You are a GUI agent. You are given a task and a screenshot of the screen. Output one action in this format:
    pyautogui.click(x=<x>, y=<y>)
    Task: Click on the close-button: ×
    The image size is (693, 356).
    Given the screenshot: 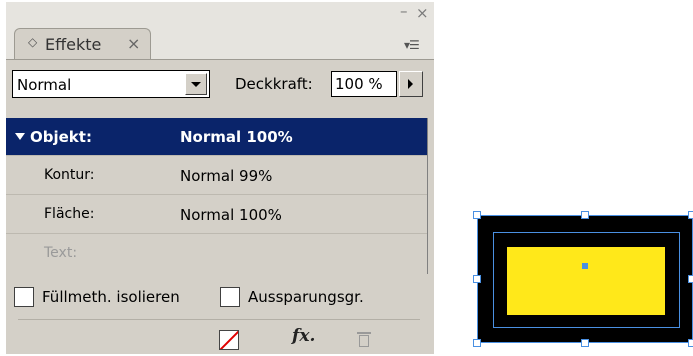 What is the action you would take?
    pyautogui.click(x=422, y=13)
    